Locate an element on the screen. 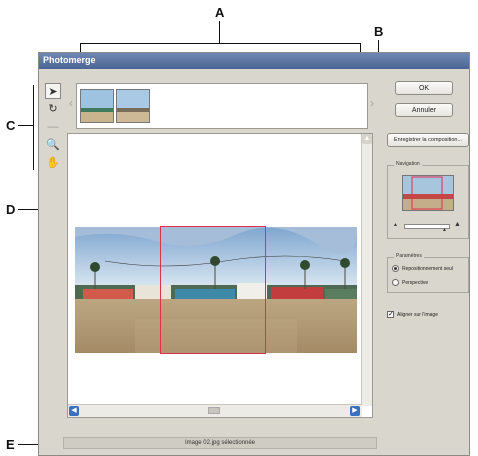 This screenshot has width=478, height=456. zoom-in-large-icon: ▲ is located at coordinates (457, 224).